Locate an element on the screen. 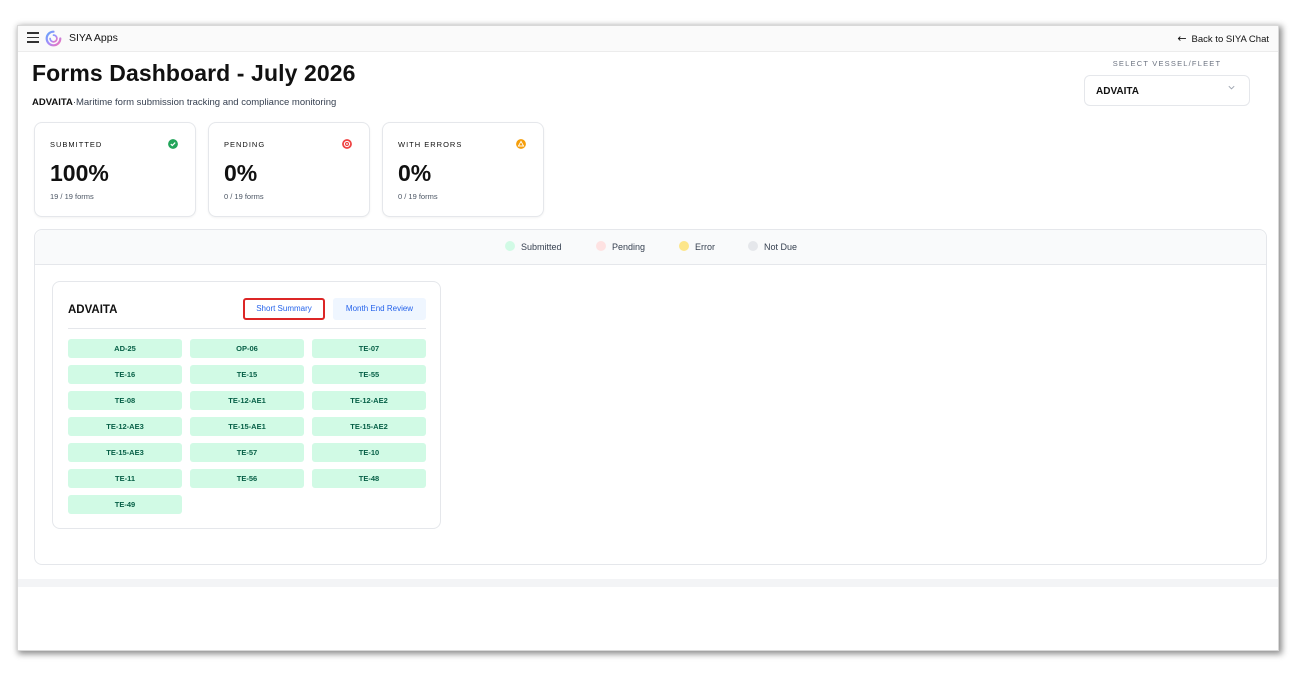 Image resolution: width=1307 pixels, height=675 pixels. divider is located at coordinates (247, 328).